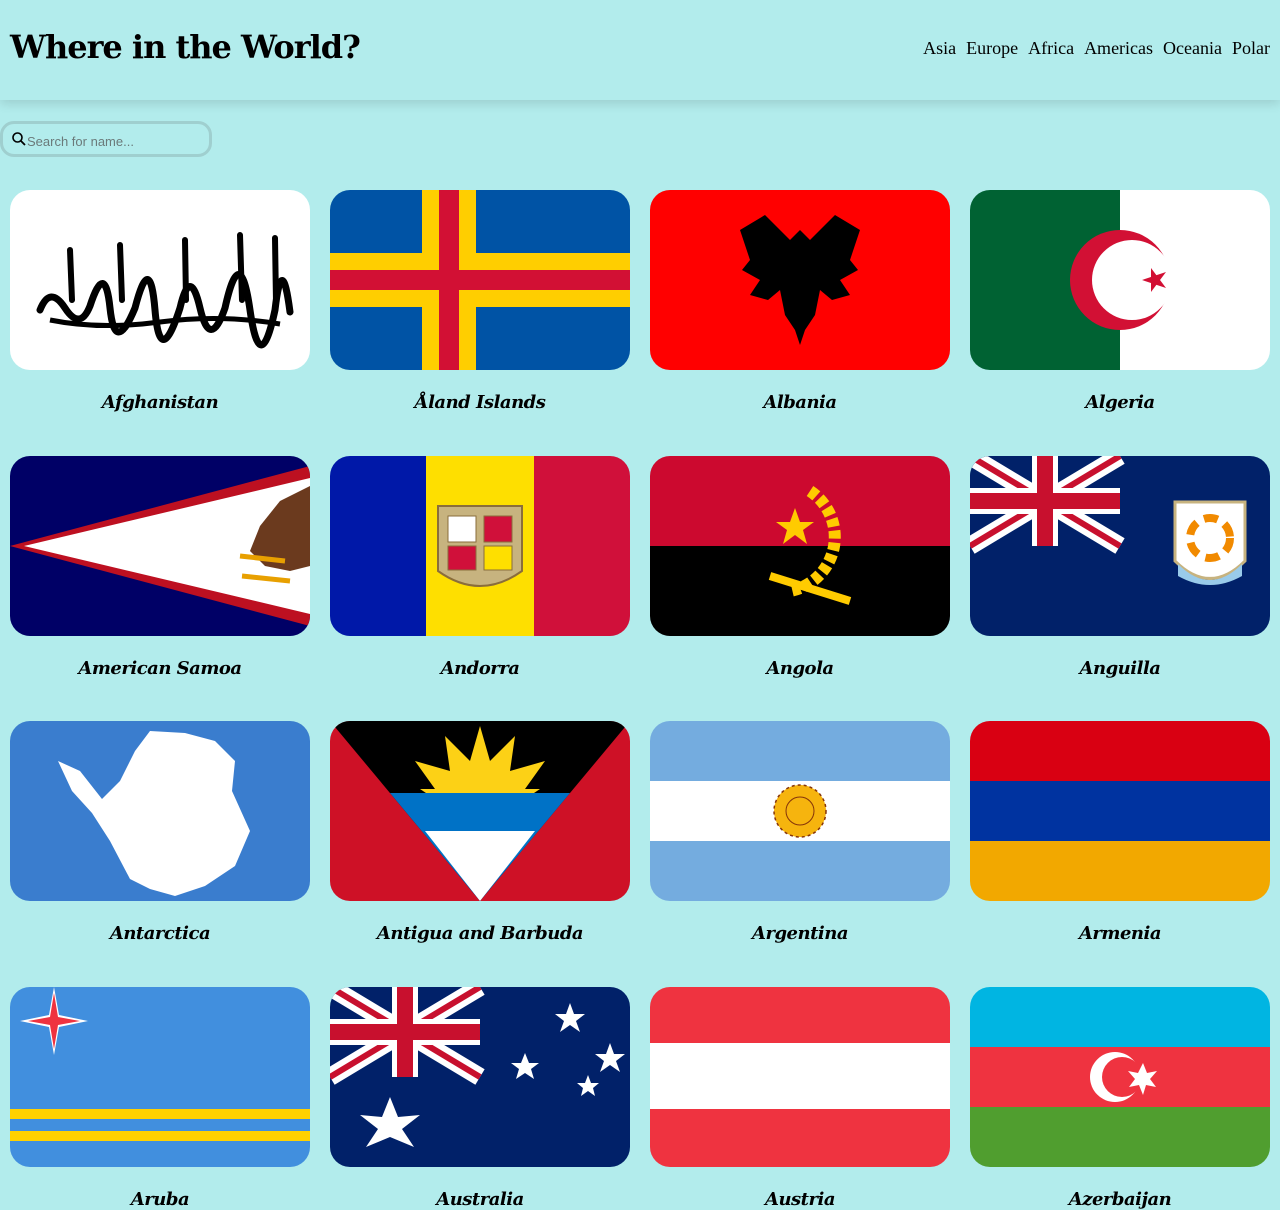 This screenshot has height=1210, width=1280. I want to click on flag-argentina, so click(800, 811).